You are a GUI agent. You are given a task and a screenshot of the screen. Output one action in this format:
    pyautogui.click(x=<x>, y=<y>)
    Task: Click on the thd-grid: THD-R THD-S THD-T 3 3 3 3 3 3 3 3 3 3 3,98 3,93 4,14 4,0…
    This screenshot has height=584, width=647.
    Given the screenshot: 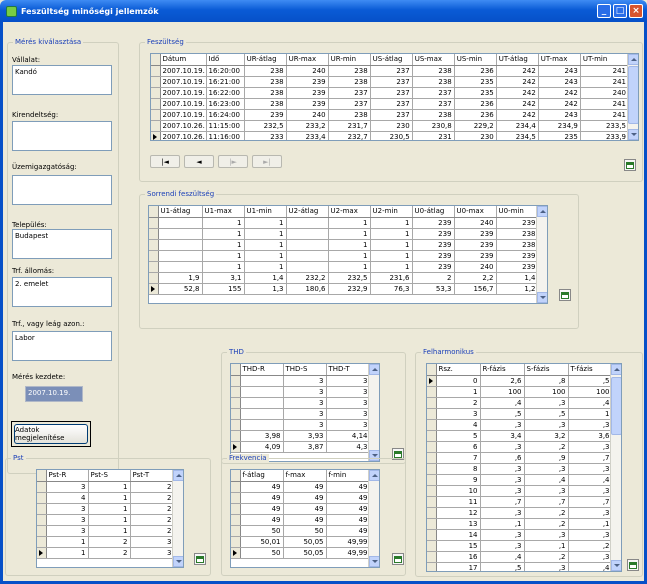 What is the action you would take?
    pyautogui.click(x=305, y=412)
    